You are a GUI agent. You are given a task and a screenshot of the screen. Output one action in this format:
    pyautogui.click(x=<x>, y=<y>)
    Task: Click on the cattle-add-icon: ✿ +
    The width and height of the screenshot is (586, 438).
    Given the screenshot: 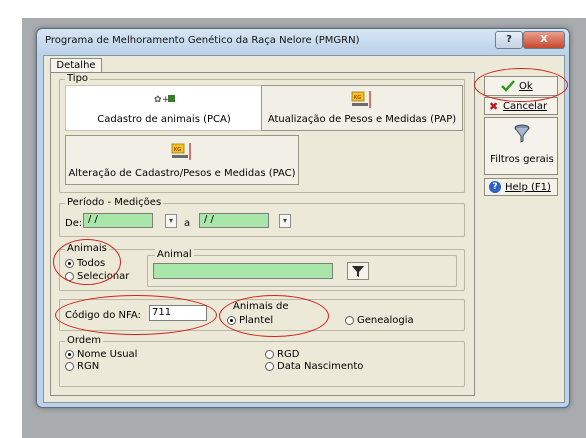 What is the action you would take?
    pyautogui.click(x=165, y=99)
    